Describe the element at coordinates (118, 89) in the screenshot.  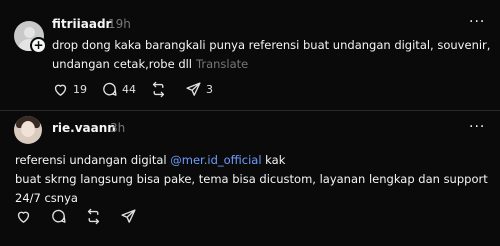
I see `reply-button: 44` at that location.